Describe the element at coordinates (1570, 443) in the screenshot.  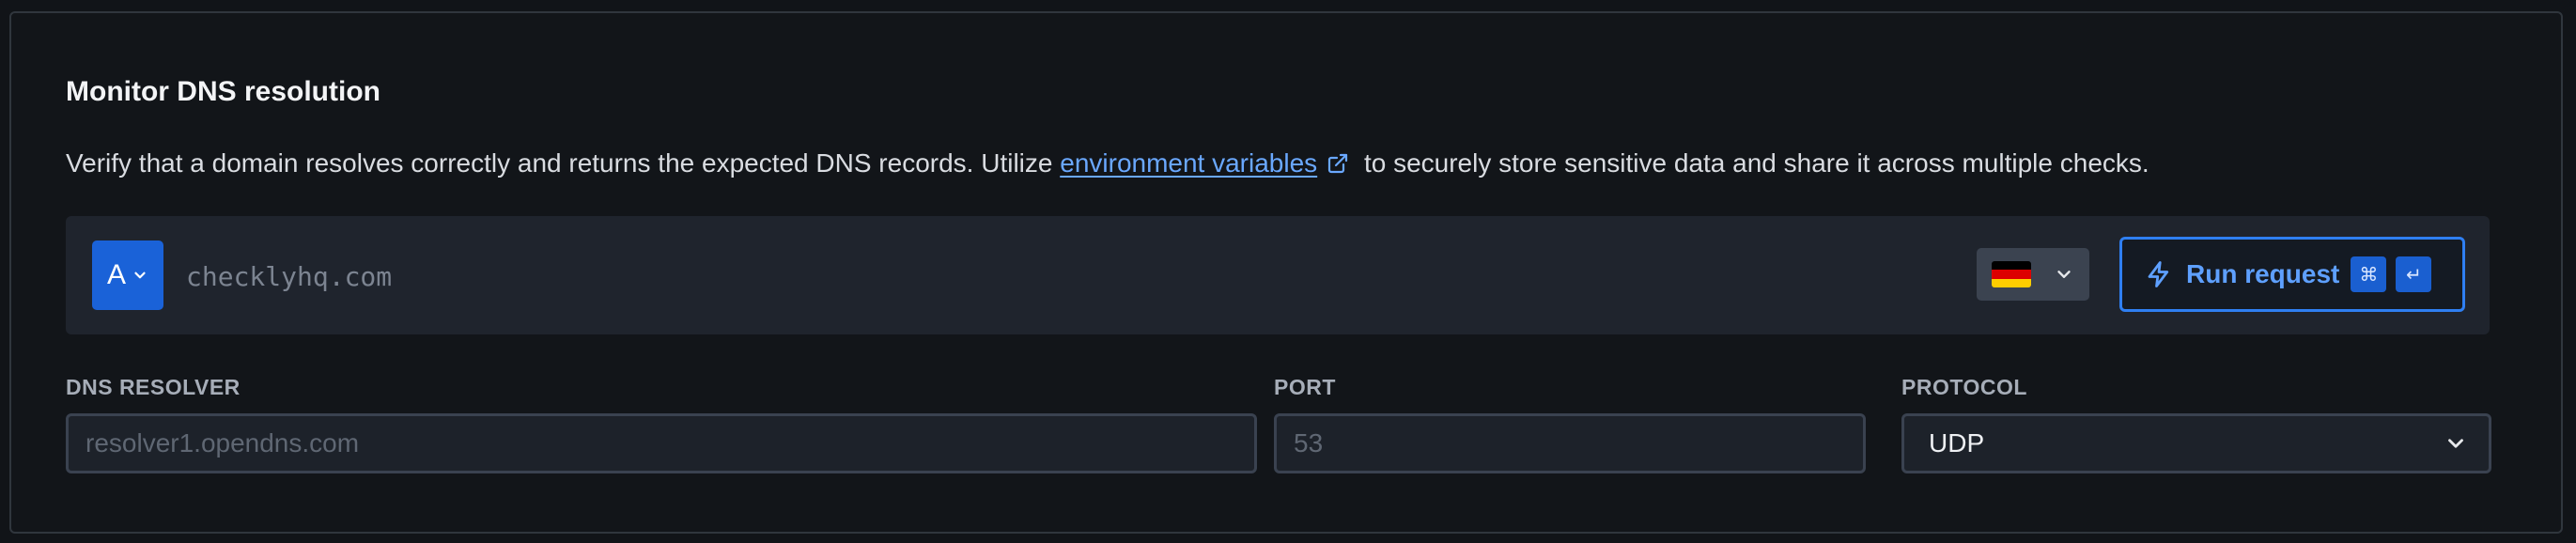
I see `port-input` at that location.